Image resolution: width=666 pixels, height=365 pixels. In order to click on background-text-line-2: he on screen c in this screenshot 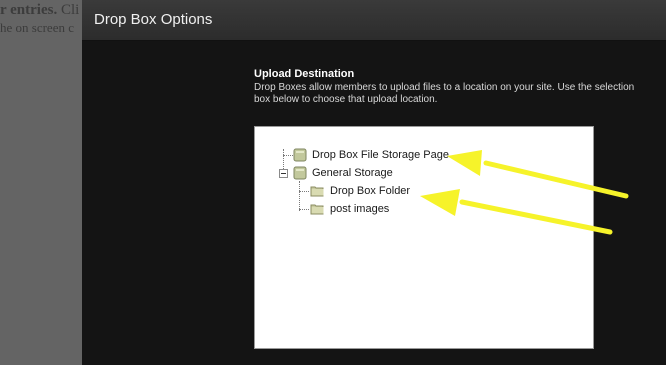, I will do `click(37, 27)`.